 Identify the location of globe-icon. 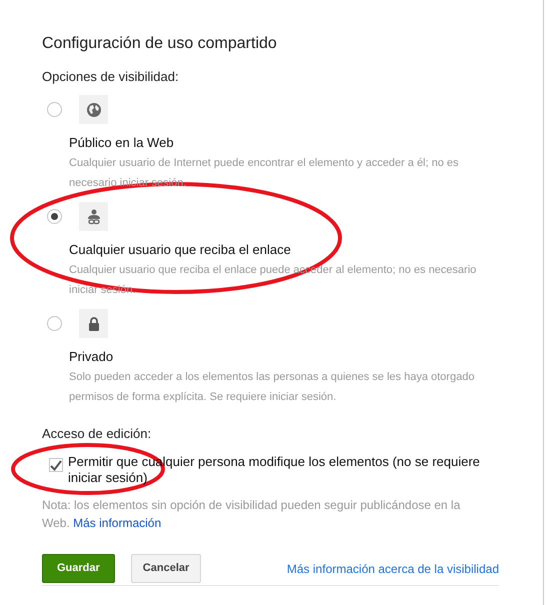
(93, 109).